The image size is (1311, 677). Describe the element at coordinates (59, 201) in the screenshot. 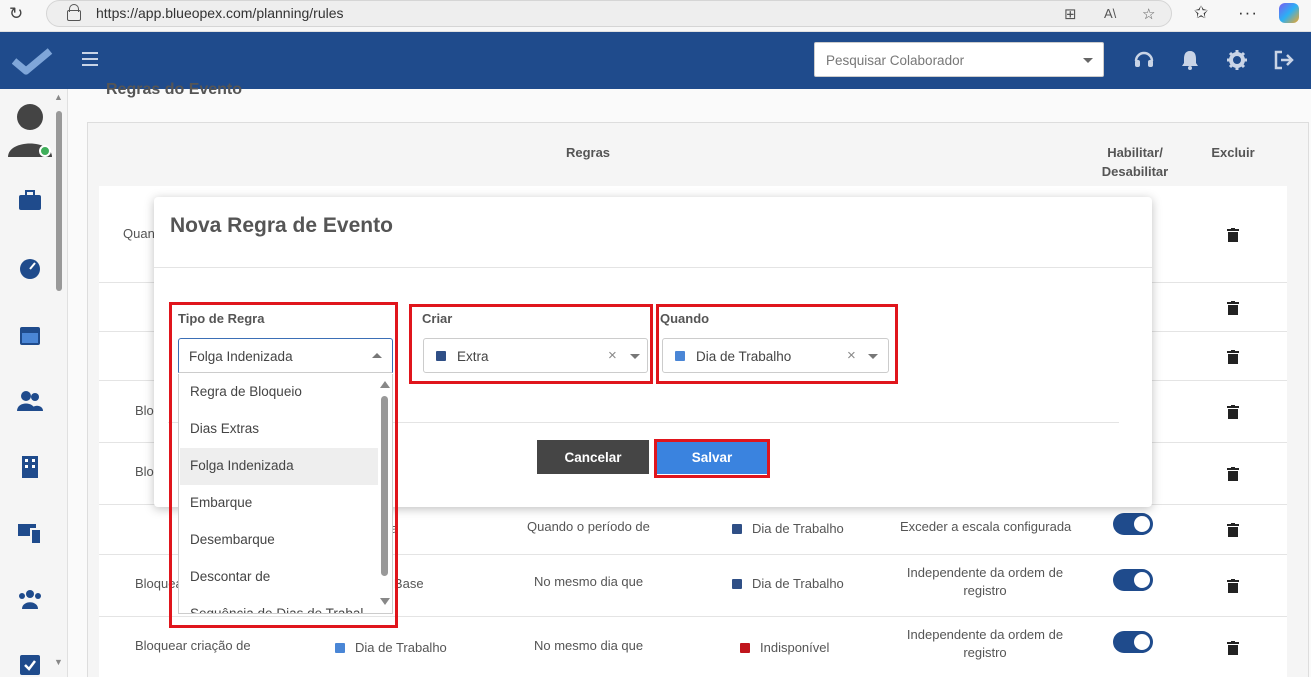

I see `sidebar-scrollbar` at that location.